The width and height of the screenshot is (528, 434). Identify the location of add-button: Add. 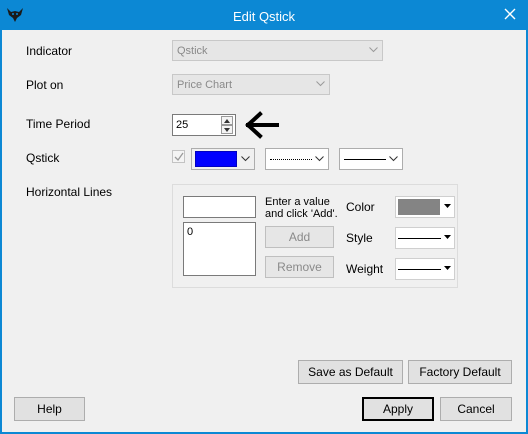
(299, 237).